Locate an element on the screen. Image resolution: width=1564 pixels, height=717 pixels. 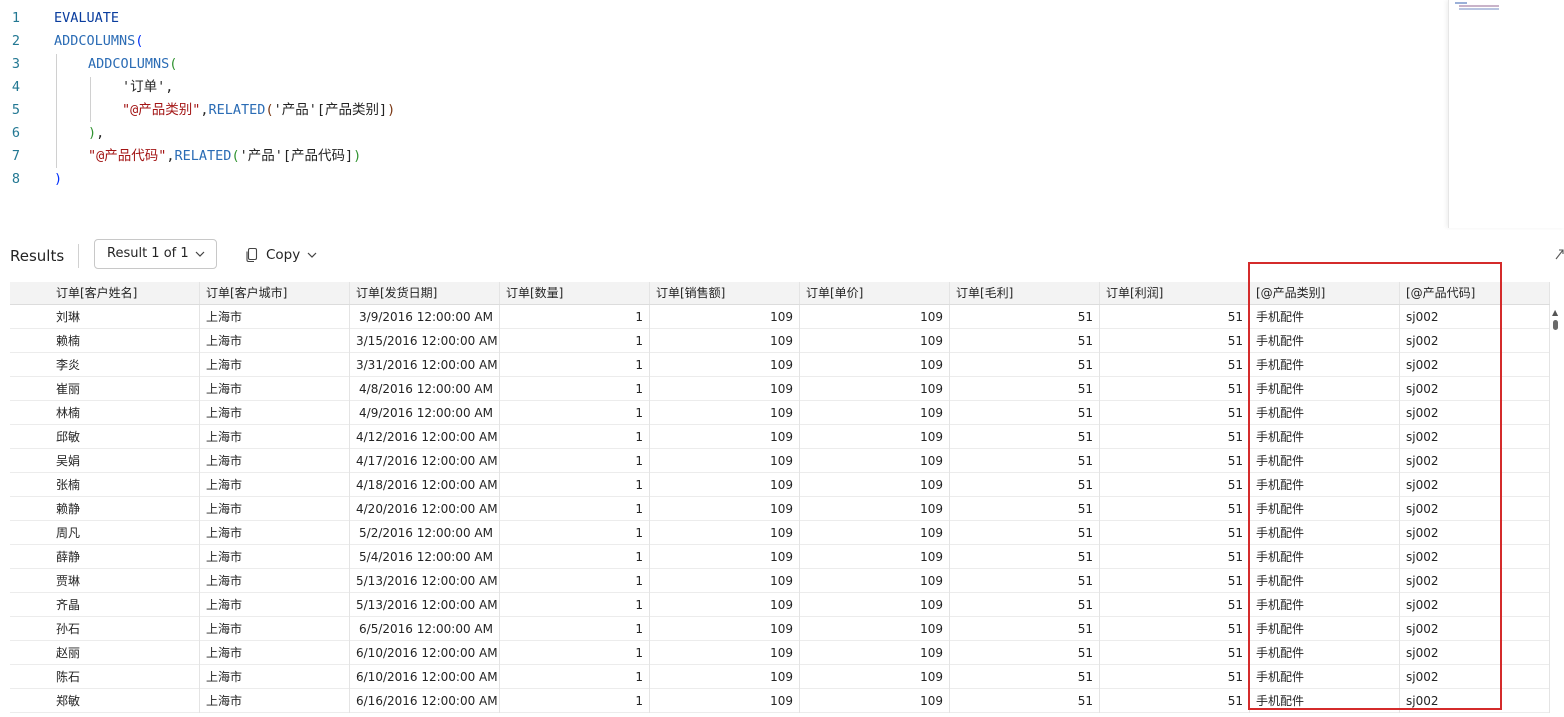
cell-col-customer-name: 孙石 is located at coordinates (125, 629).